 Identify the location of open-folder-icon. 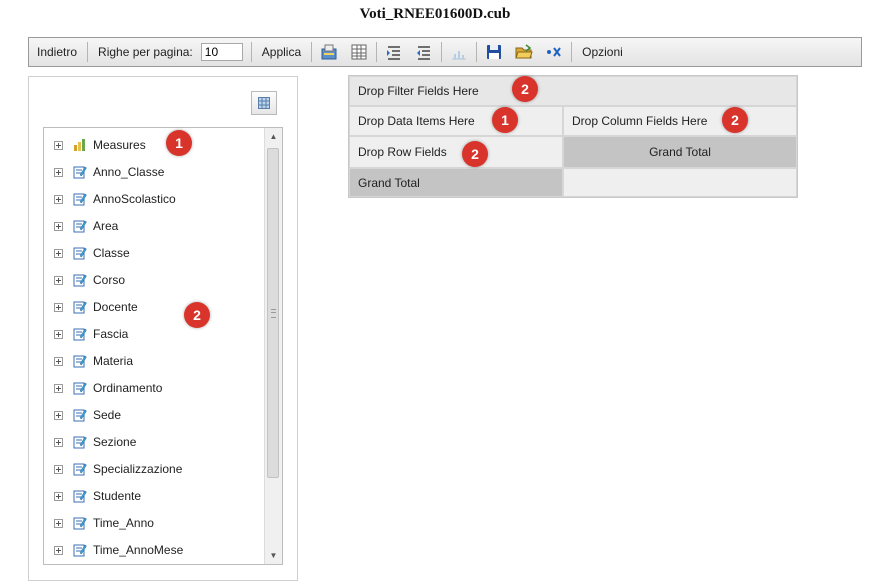
(524, 52).